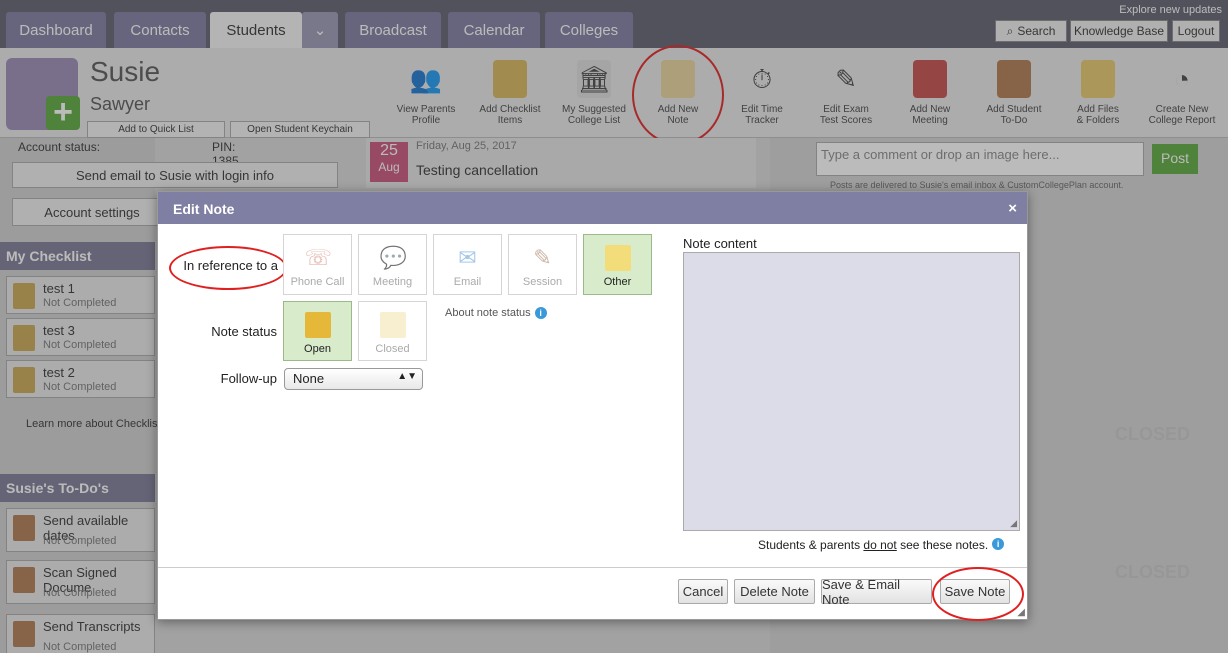 This screenshot has width=1228, height=653. I want to click on followup-label: Follow-up, so click(248, 378).